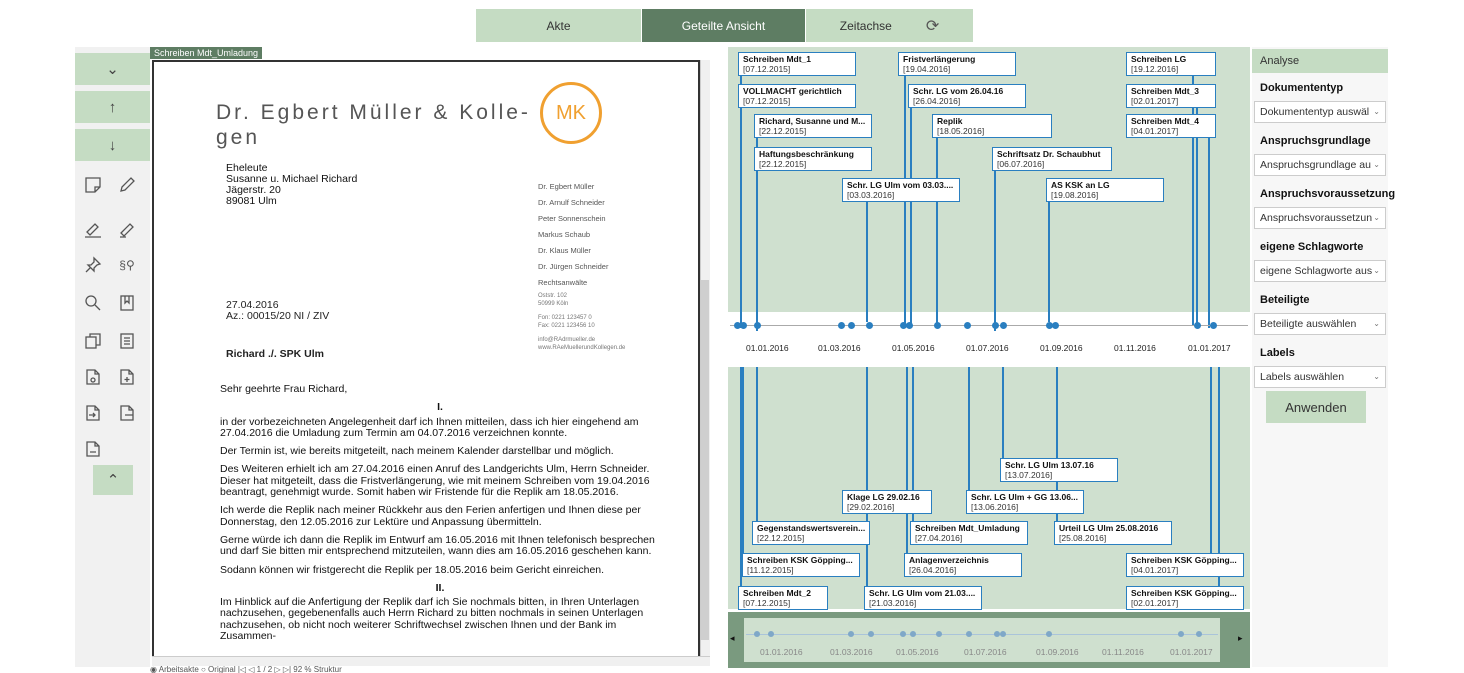  Describe the element at coordinates (1320, 377) in the screenshot. I see `filter-select: Labels auswählen ⌄` at that location.